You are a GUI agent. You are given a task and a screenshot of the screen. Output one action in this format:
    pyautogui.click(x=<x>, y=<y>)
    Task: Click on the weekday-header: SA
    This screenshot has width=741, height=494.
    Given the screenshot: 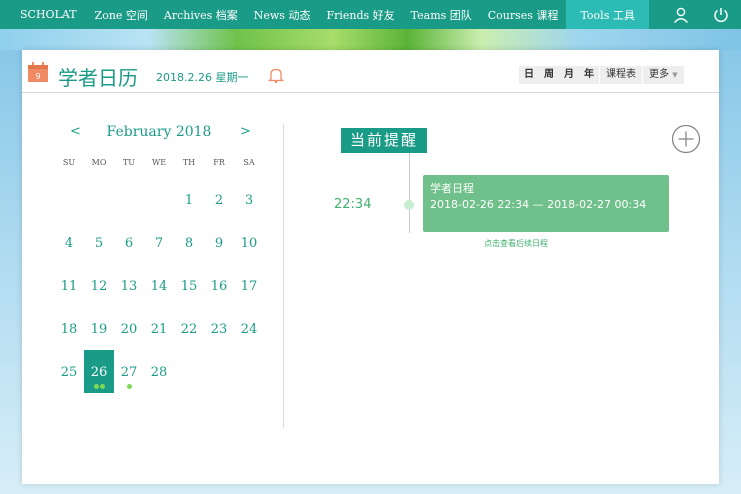 What is the action you would take?
    pyautogui.click(x=249, y=162)
    